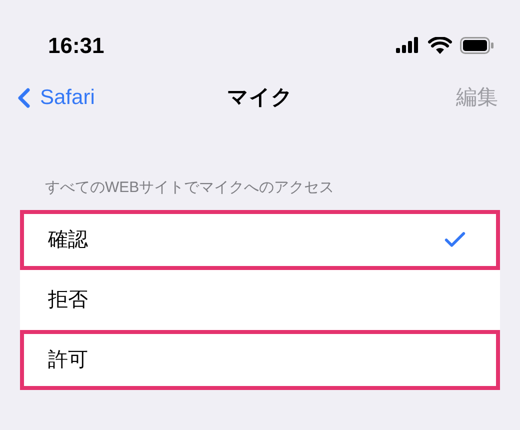 Image resolution: width=520 pixels, height=430 pixels. Describe the element at coordinates (189, 187) in the screenshot. I see `section-header: すべてのWEBサイトでマイクへのアクセス` at that location.